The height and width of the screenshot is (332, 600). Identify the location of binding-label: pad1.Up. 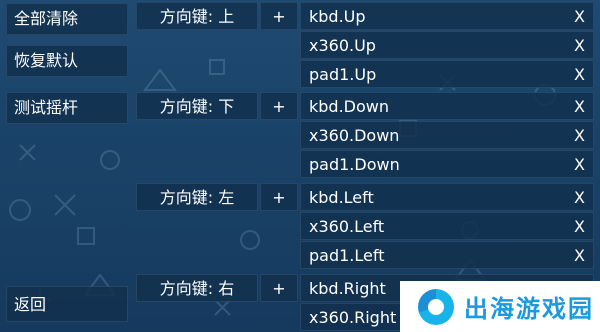
(343, 74).